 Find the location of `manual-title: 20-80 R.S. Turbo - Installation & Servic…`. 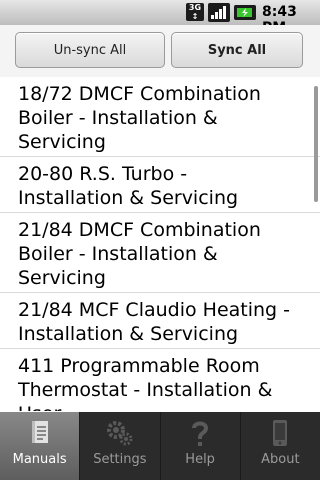

manual-title: 20-80 R.S. Turbo - Installation & Servic… is located at coordinates (128, 186).